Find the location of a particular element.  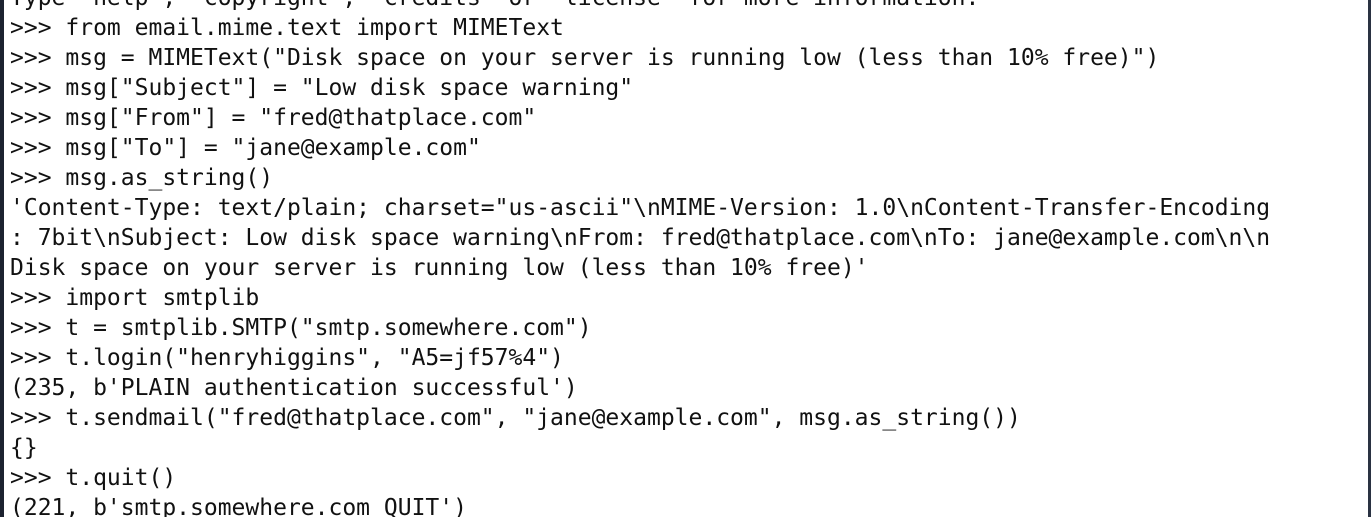

terminal-line-input: >>> t.quit() is located at coordinates (93, 478).